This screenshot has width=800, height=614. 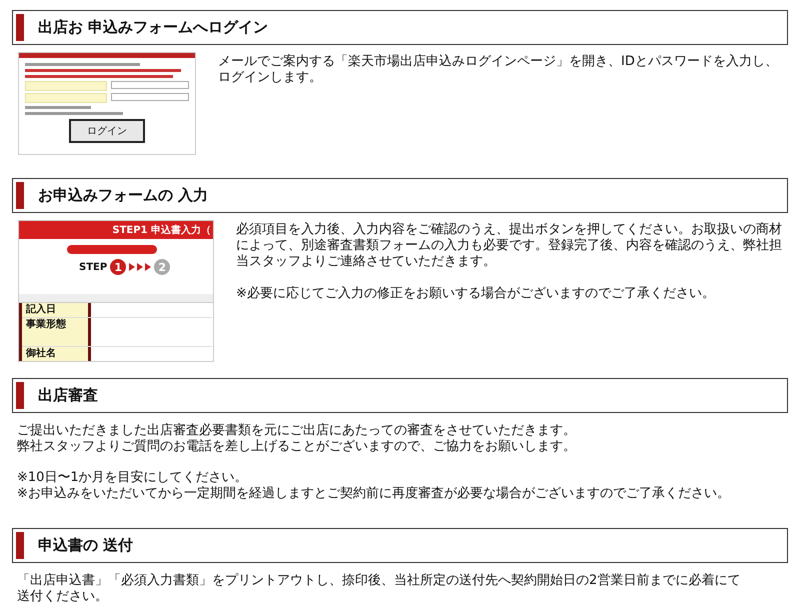 I want to click on paragraph: ご提出いただきました出店審査必要書類を元にご出店にあたっての審査をさせていただきます。 弊社スタッフよりご質問のお電話を差し上げることがございますので、ご協力をお願いします。, so click(x=297, y=439).